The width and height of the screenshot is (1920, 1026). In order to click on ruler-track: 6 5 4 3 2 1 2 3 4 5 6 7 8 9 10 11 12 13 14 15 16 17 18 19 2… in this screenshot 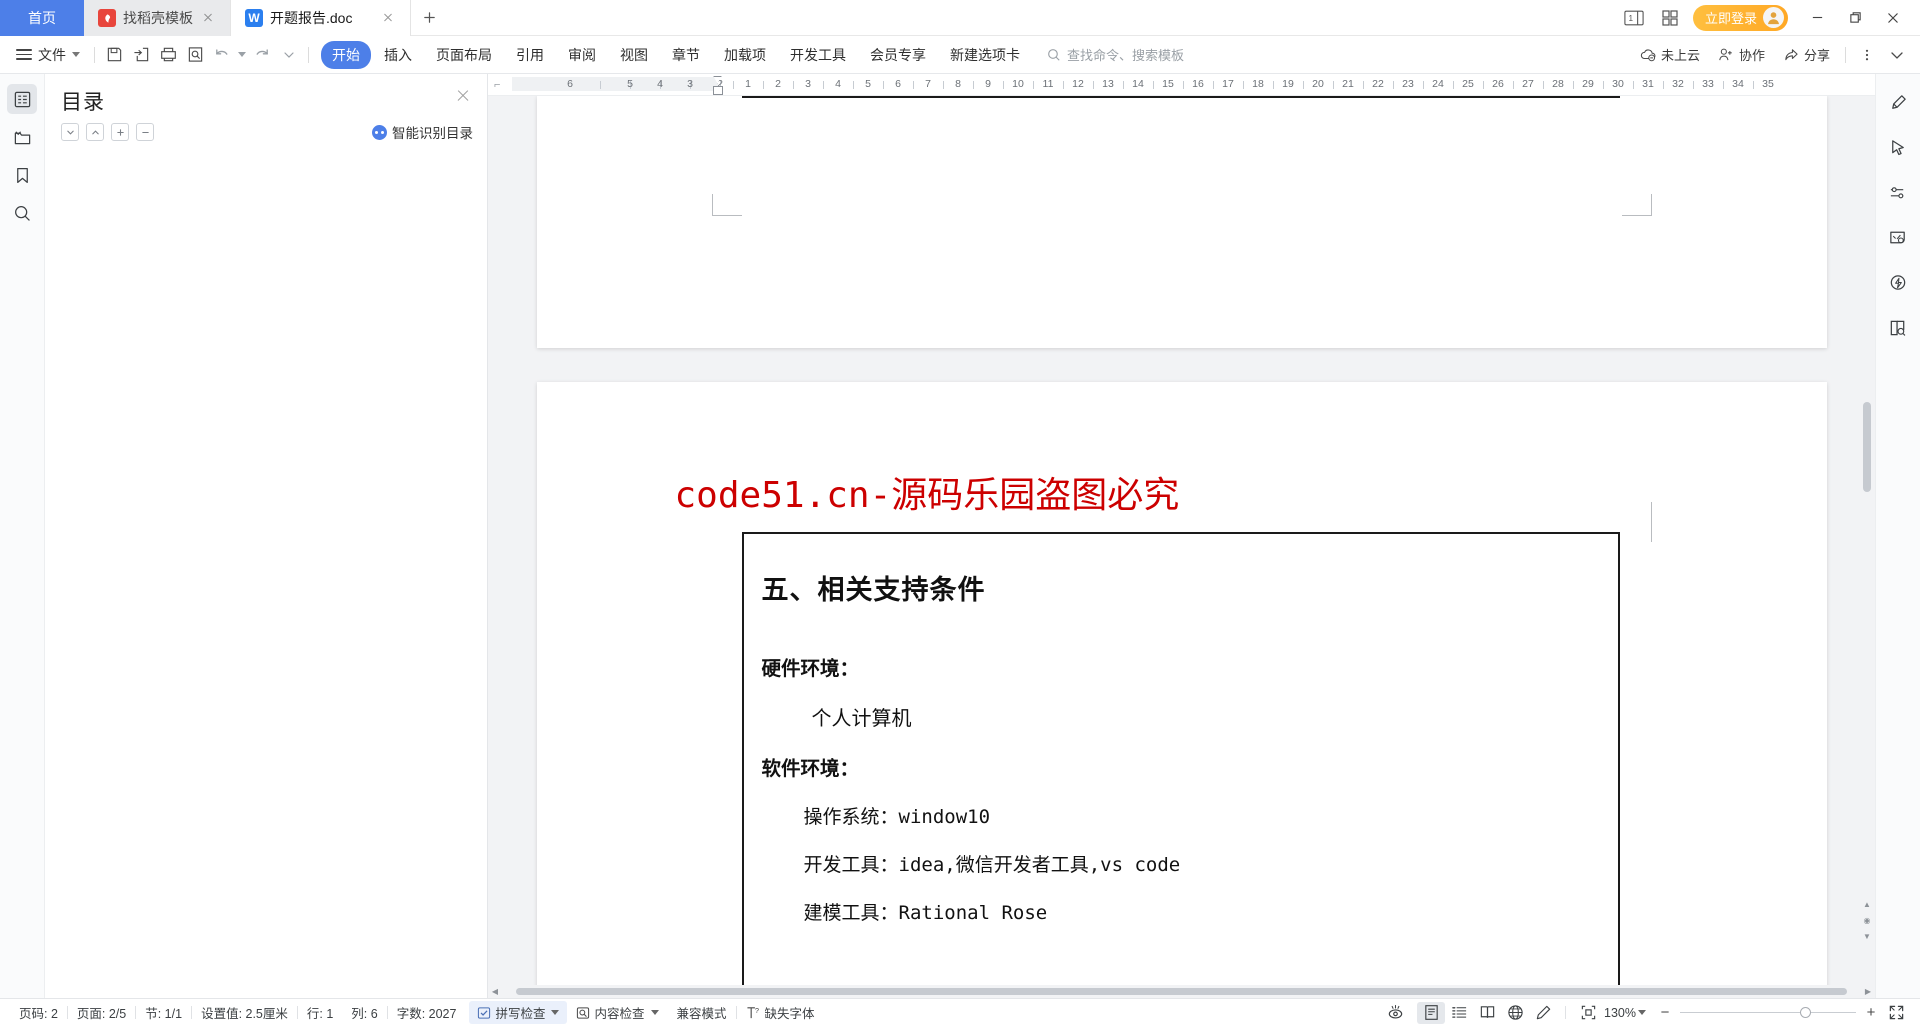, I will do `click(1193, 84)`.